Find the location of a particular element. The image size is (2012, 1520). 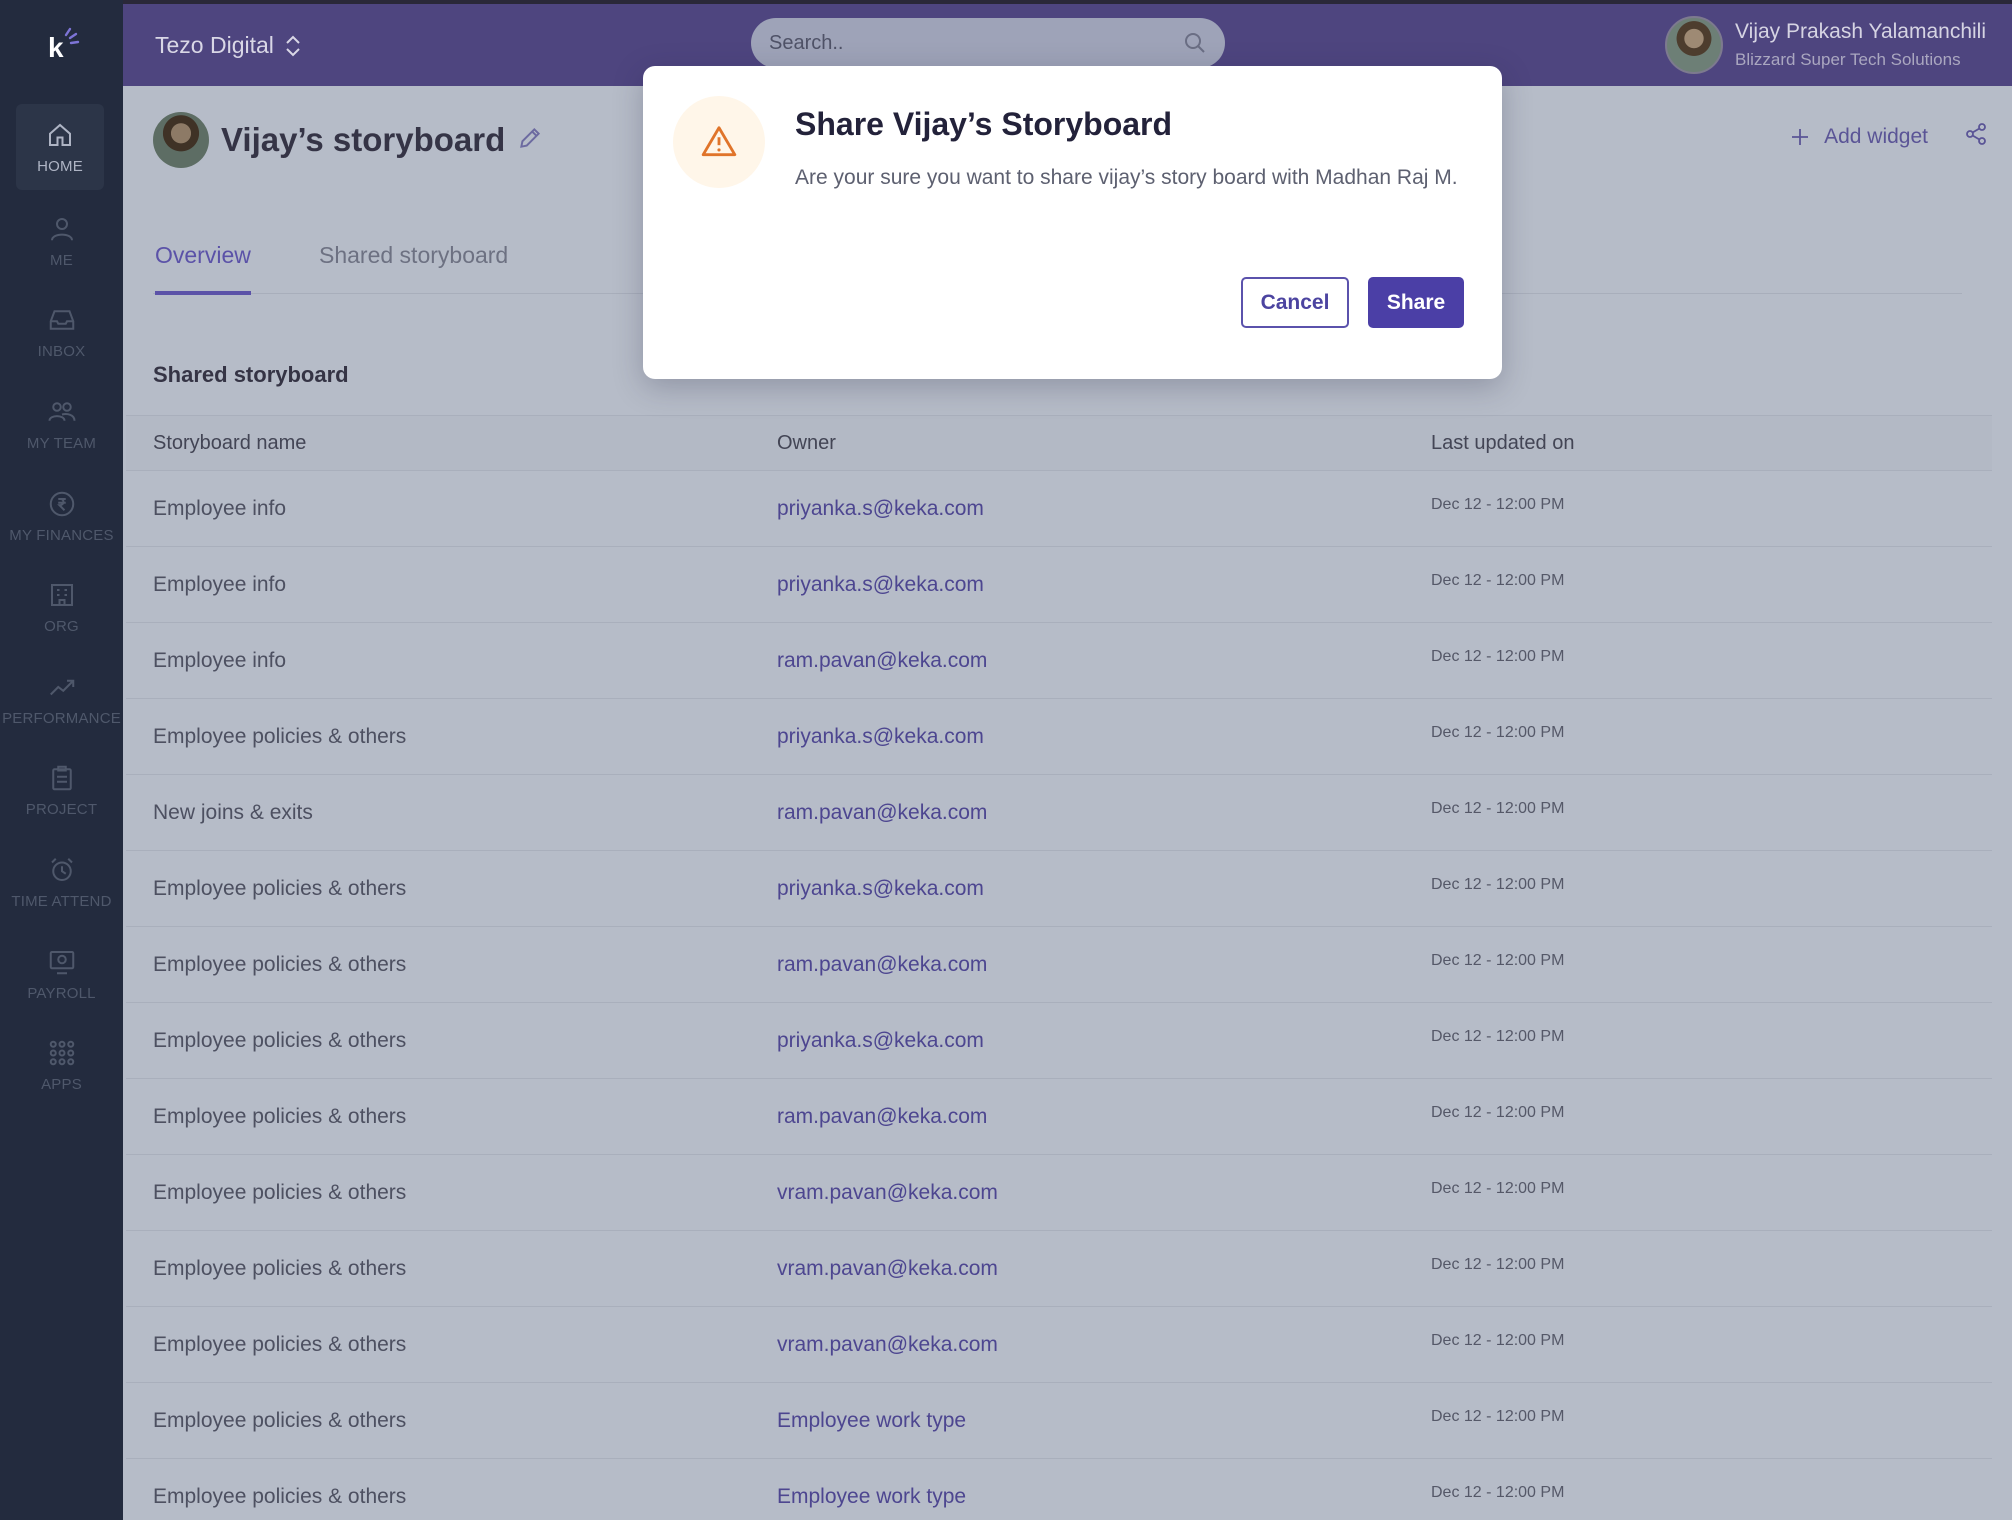

sidebar-item-label: ME is located at coordinates (61, 260).